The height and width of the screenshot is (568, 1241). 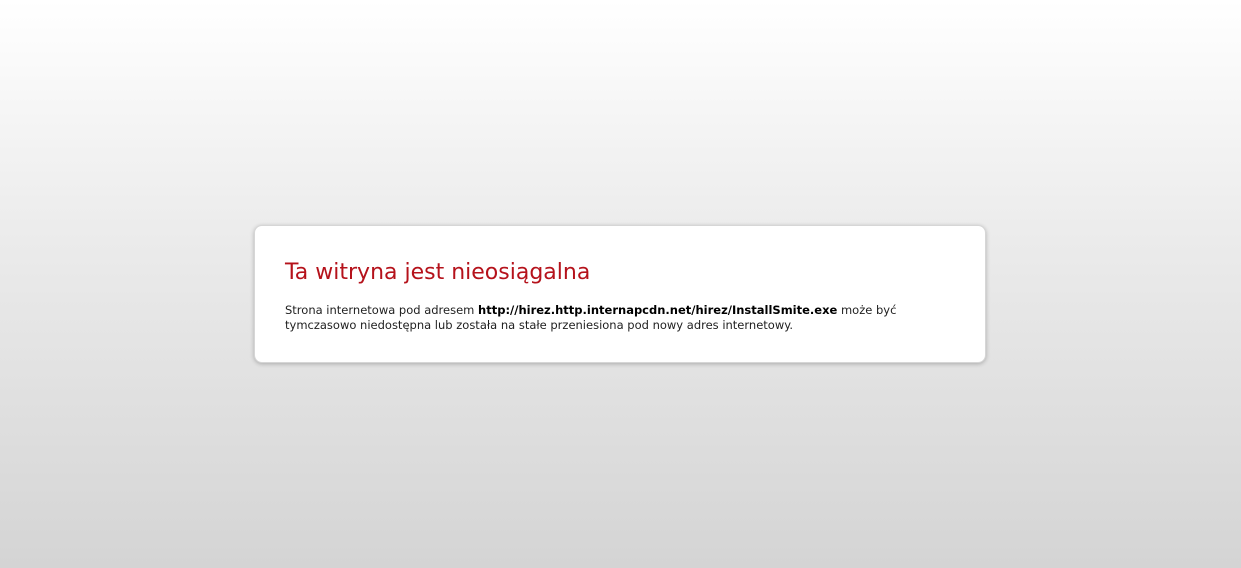 What do you see at coordinates (382, 310) in the screenshot?
I see `error-message-prefix: Strona internetowa pod adresem` at bounding box center [382, 310].